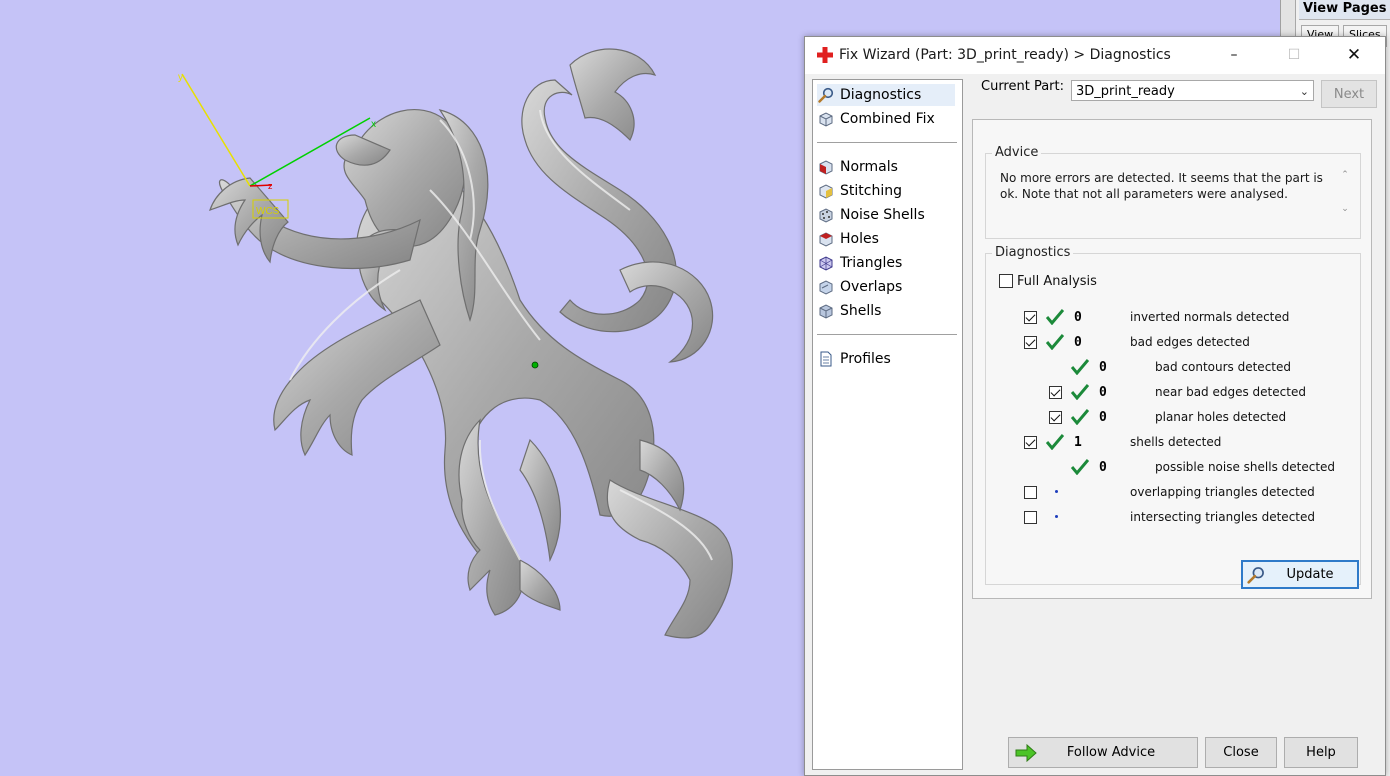 This screenshot has width=1390, height=776. What do you see at coordinates (826, 263) in the screenshot?
I see `triangles-icon` at bounding box center [826, 263].